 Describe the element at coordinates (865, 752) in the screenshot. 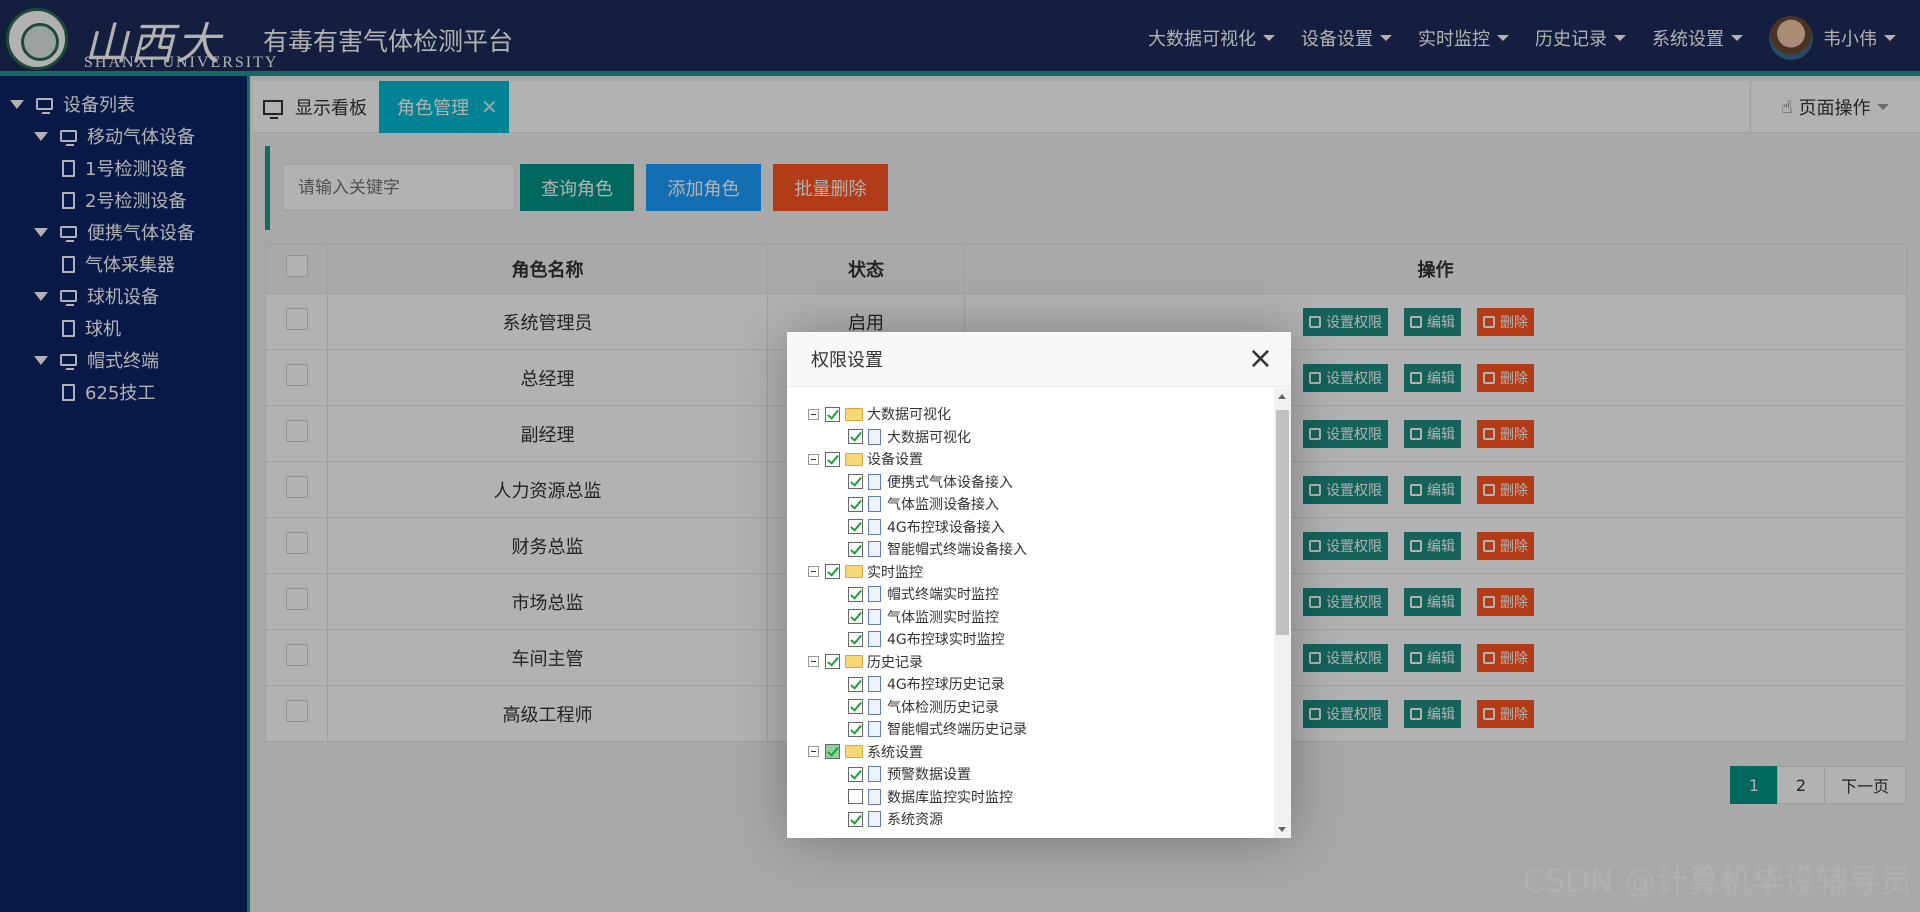

I see `permission-group: 系统设置` at that location.